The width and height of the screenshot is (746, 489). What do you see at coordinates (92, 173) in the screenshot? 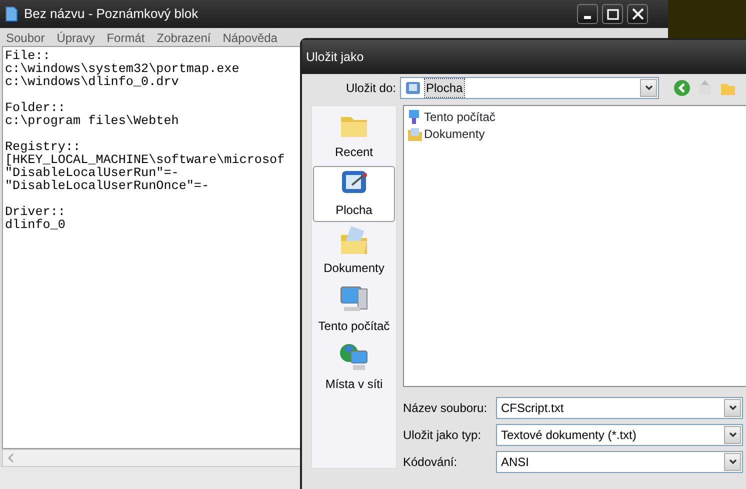
I see `text-line: "DisableLocalUserRun"=-` at bounding box center [92, 173].